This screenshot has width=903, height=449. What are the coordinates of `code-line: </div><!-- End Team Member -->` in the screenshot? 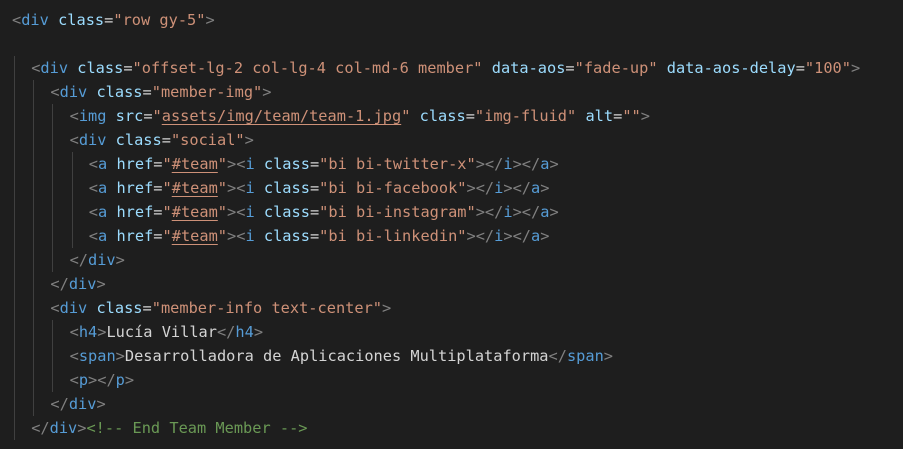 It's located at (169, 428).